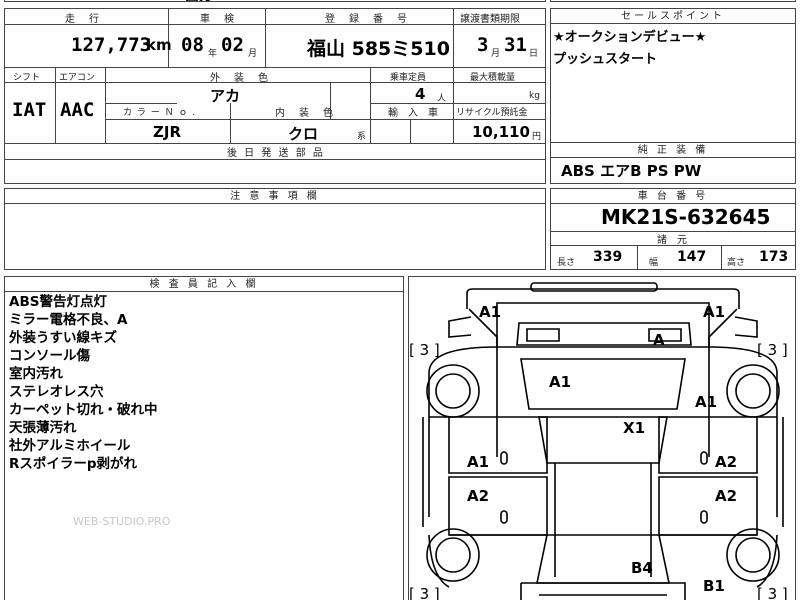 This screenshot has width=800, height=600. I want to click on mark-rear-right: B1, so click(714, 586).